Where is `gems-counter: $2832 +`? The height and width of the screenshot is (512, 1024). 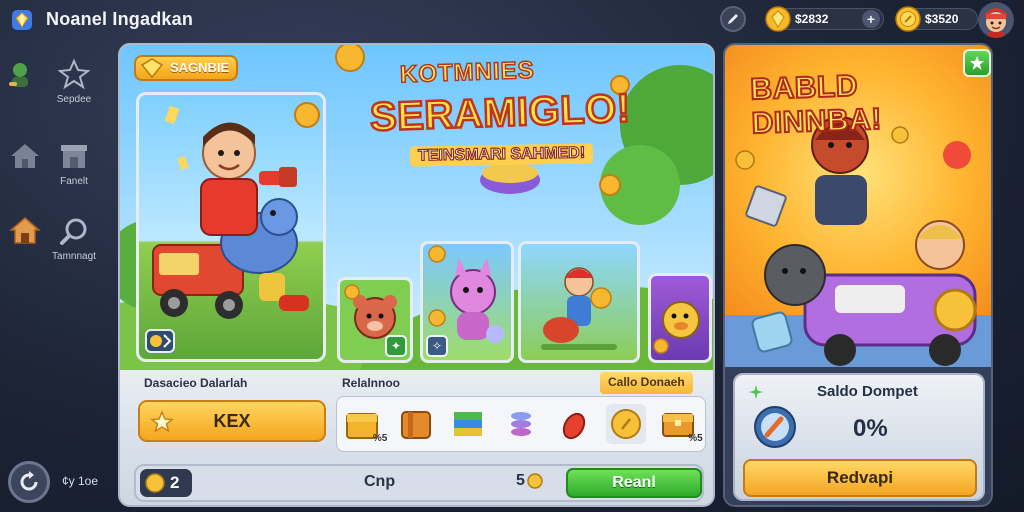
gems-counter: $2832 + is located at coordinates (824, 19).